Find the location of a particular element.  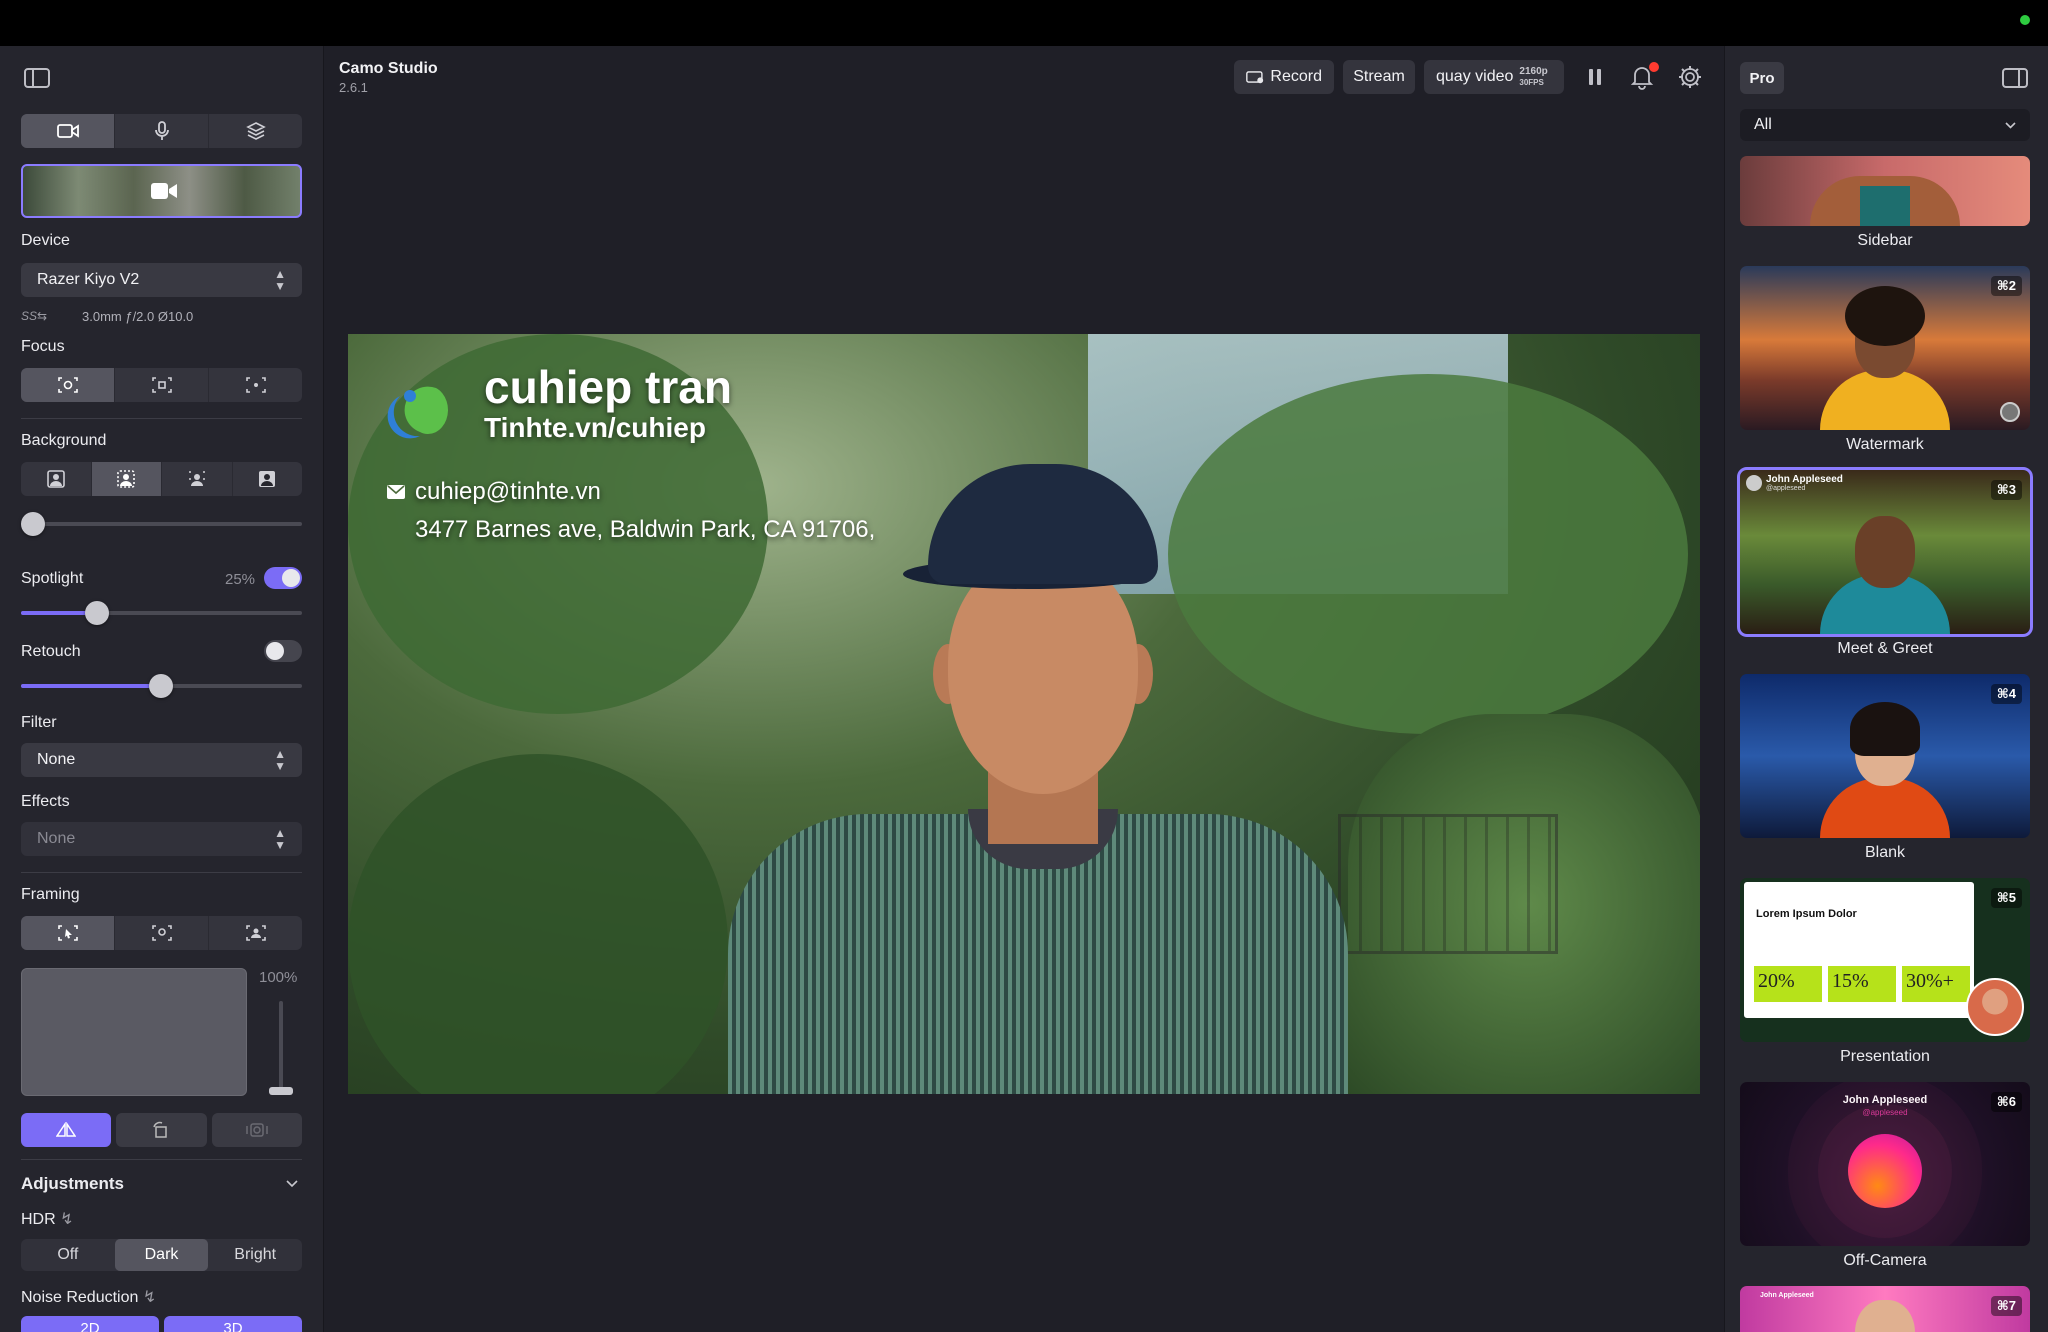

camera-preview-thumbnail is located at coordinates (161, 191).